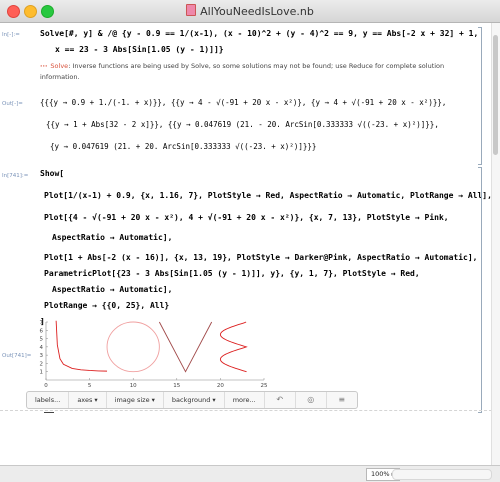 This screenshot has height=482, width=500. I want to click on x-tick-label: 15, so click(176, 385).